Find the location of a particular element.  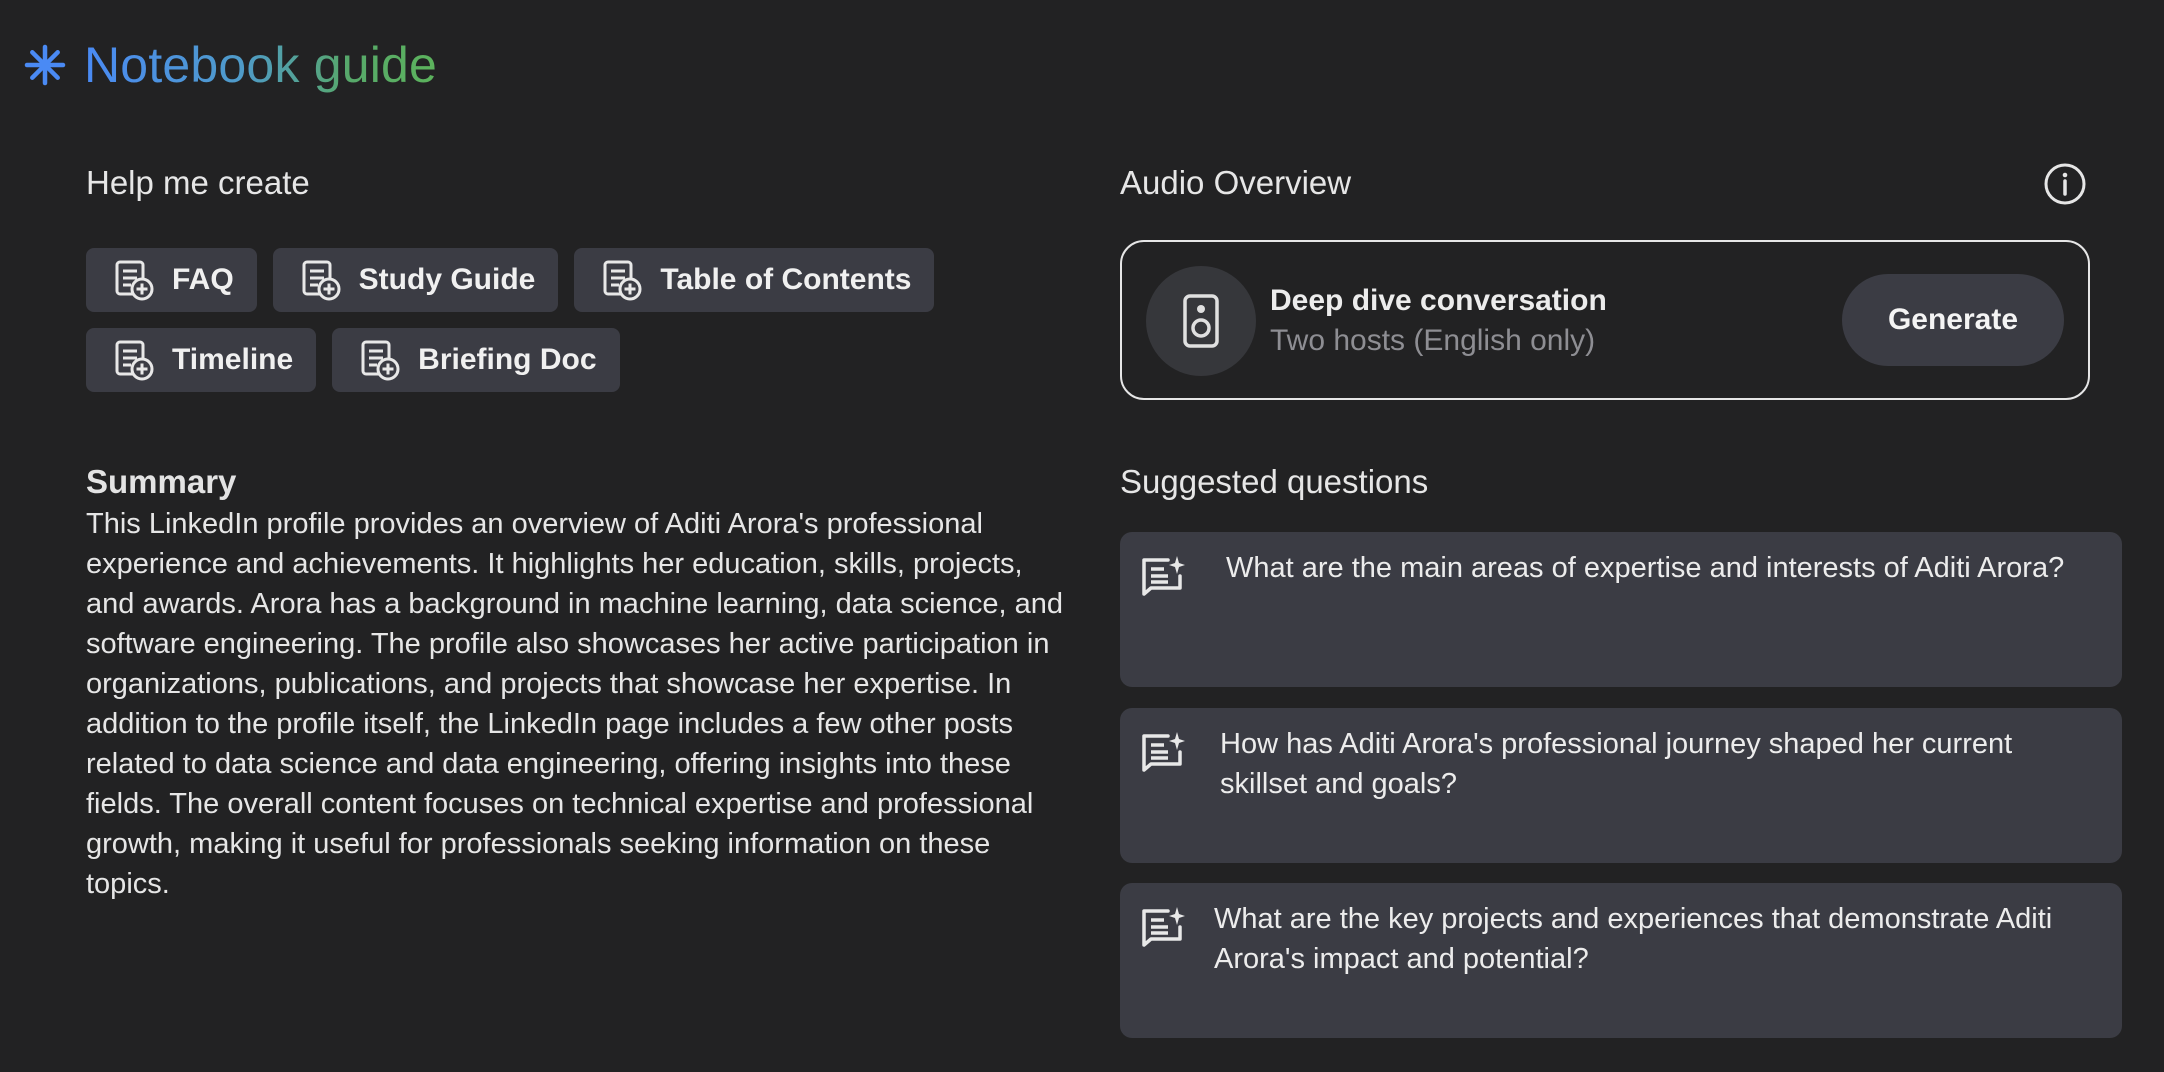

chip-row: Timeline Briefing Doc is located at coordinates (536, 360).